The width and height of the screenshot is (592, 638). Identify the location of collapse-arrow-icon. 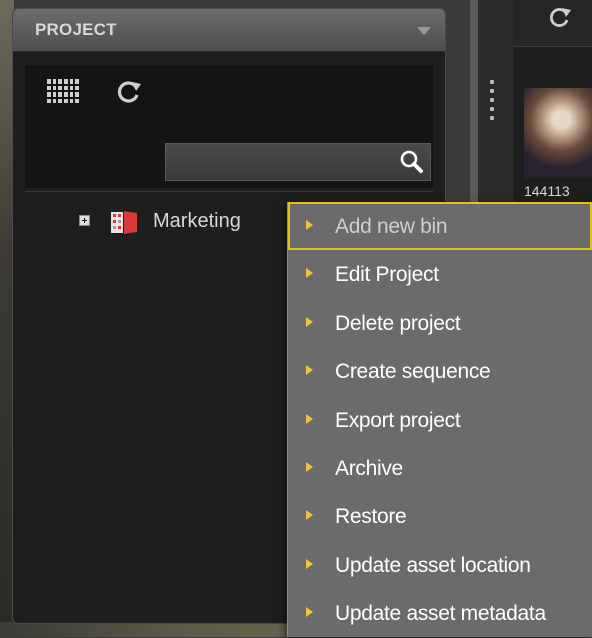
(424, 31).